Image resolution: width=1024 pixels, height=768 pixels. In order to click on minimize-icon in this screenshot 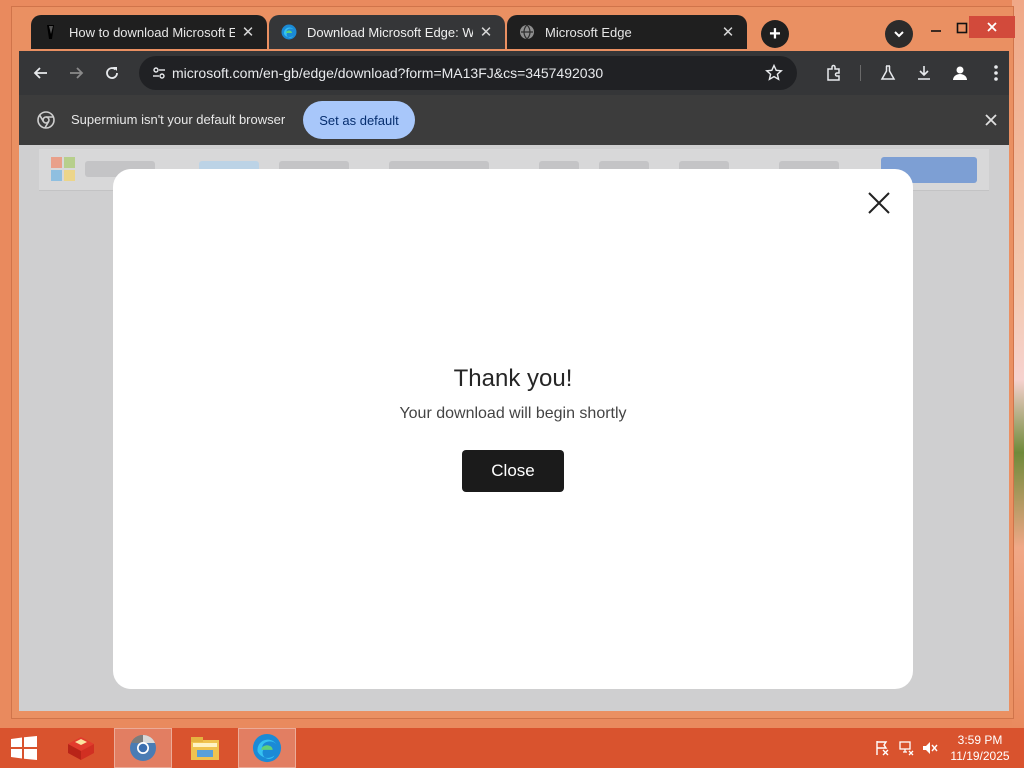, I will do `click(936, 31)`.